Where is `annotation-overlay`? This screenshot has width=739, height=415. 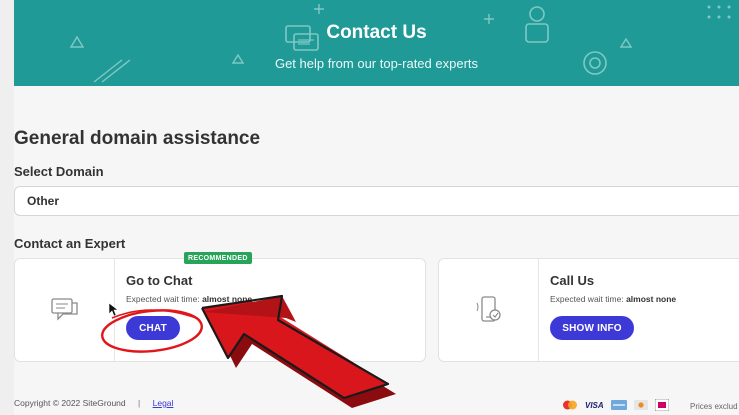
annotation-overlay is located at coordinates (248, 351).